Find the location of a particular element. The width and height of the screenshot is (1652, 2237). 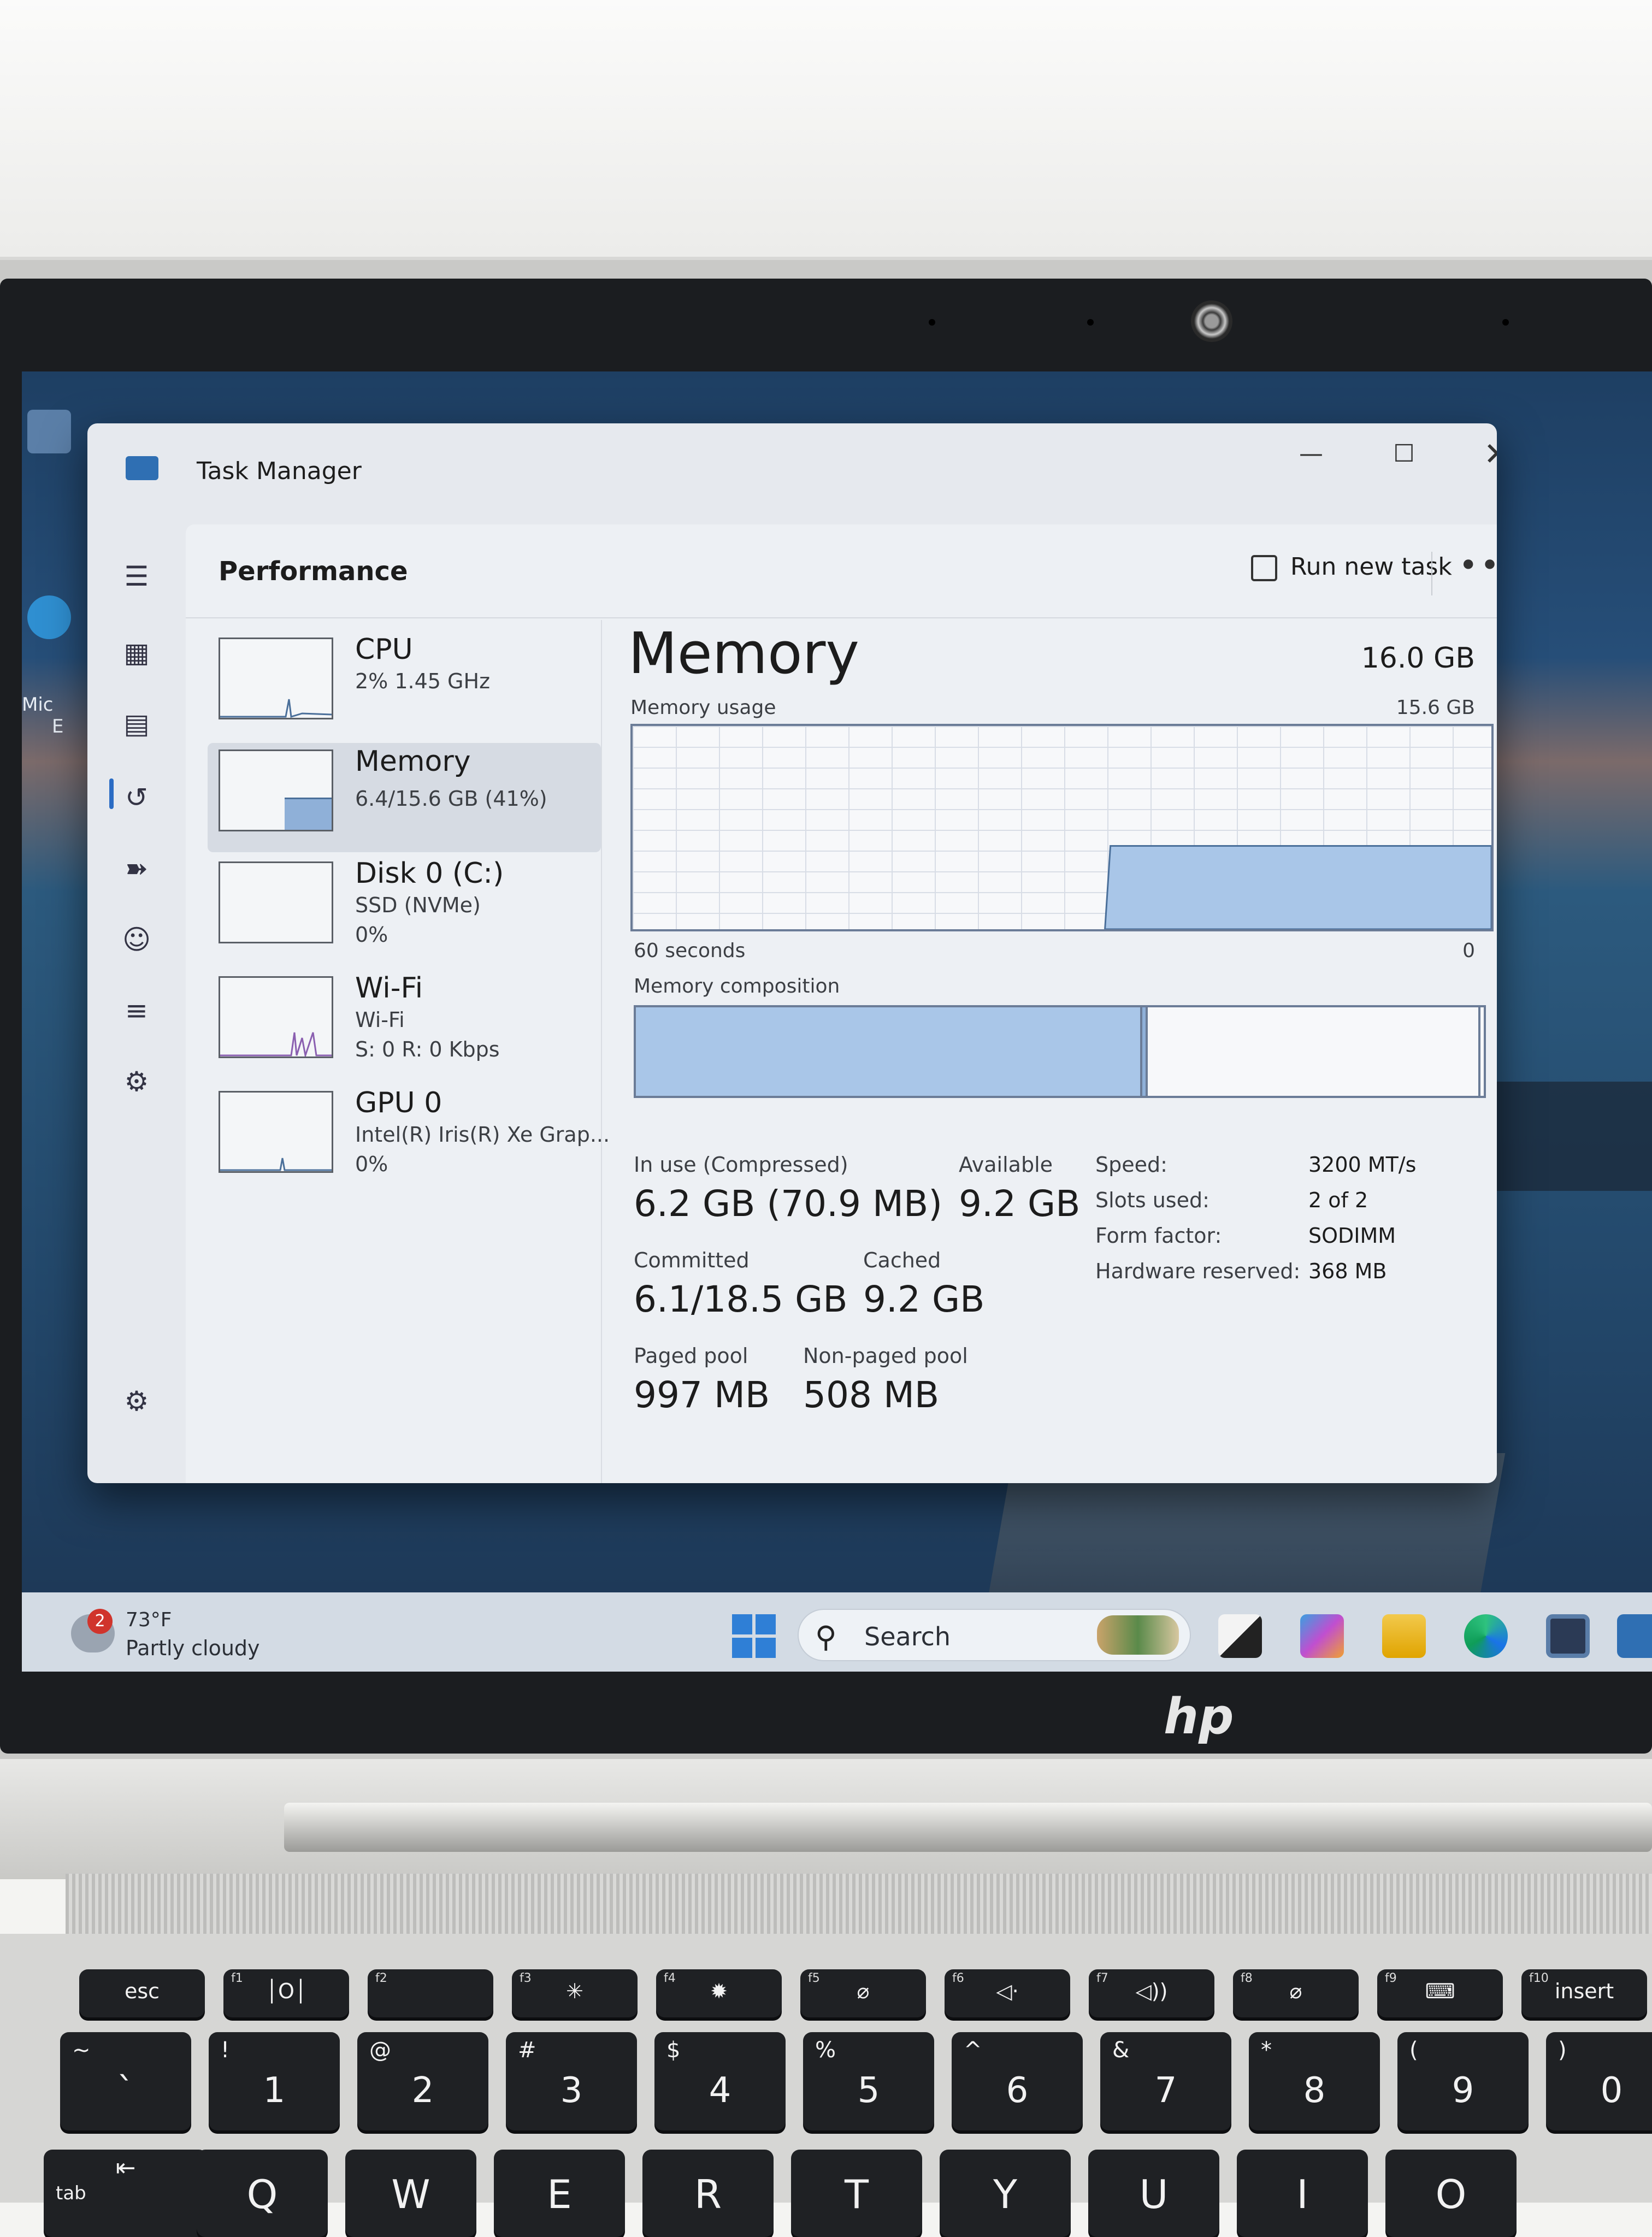

letter-key: W is located at coordinates (410, 2193).